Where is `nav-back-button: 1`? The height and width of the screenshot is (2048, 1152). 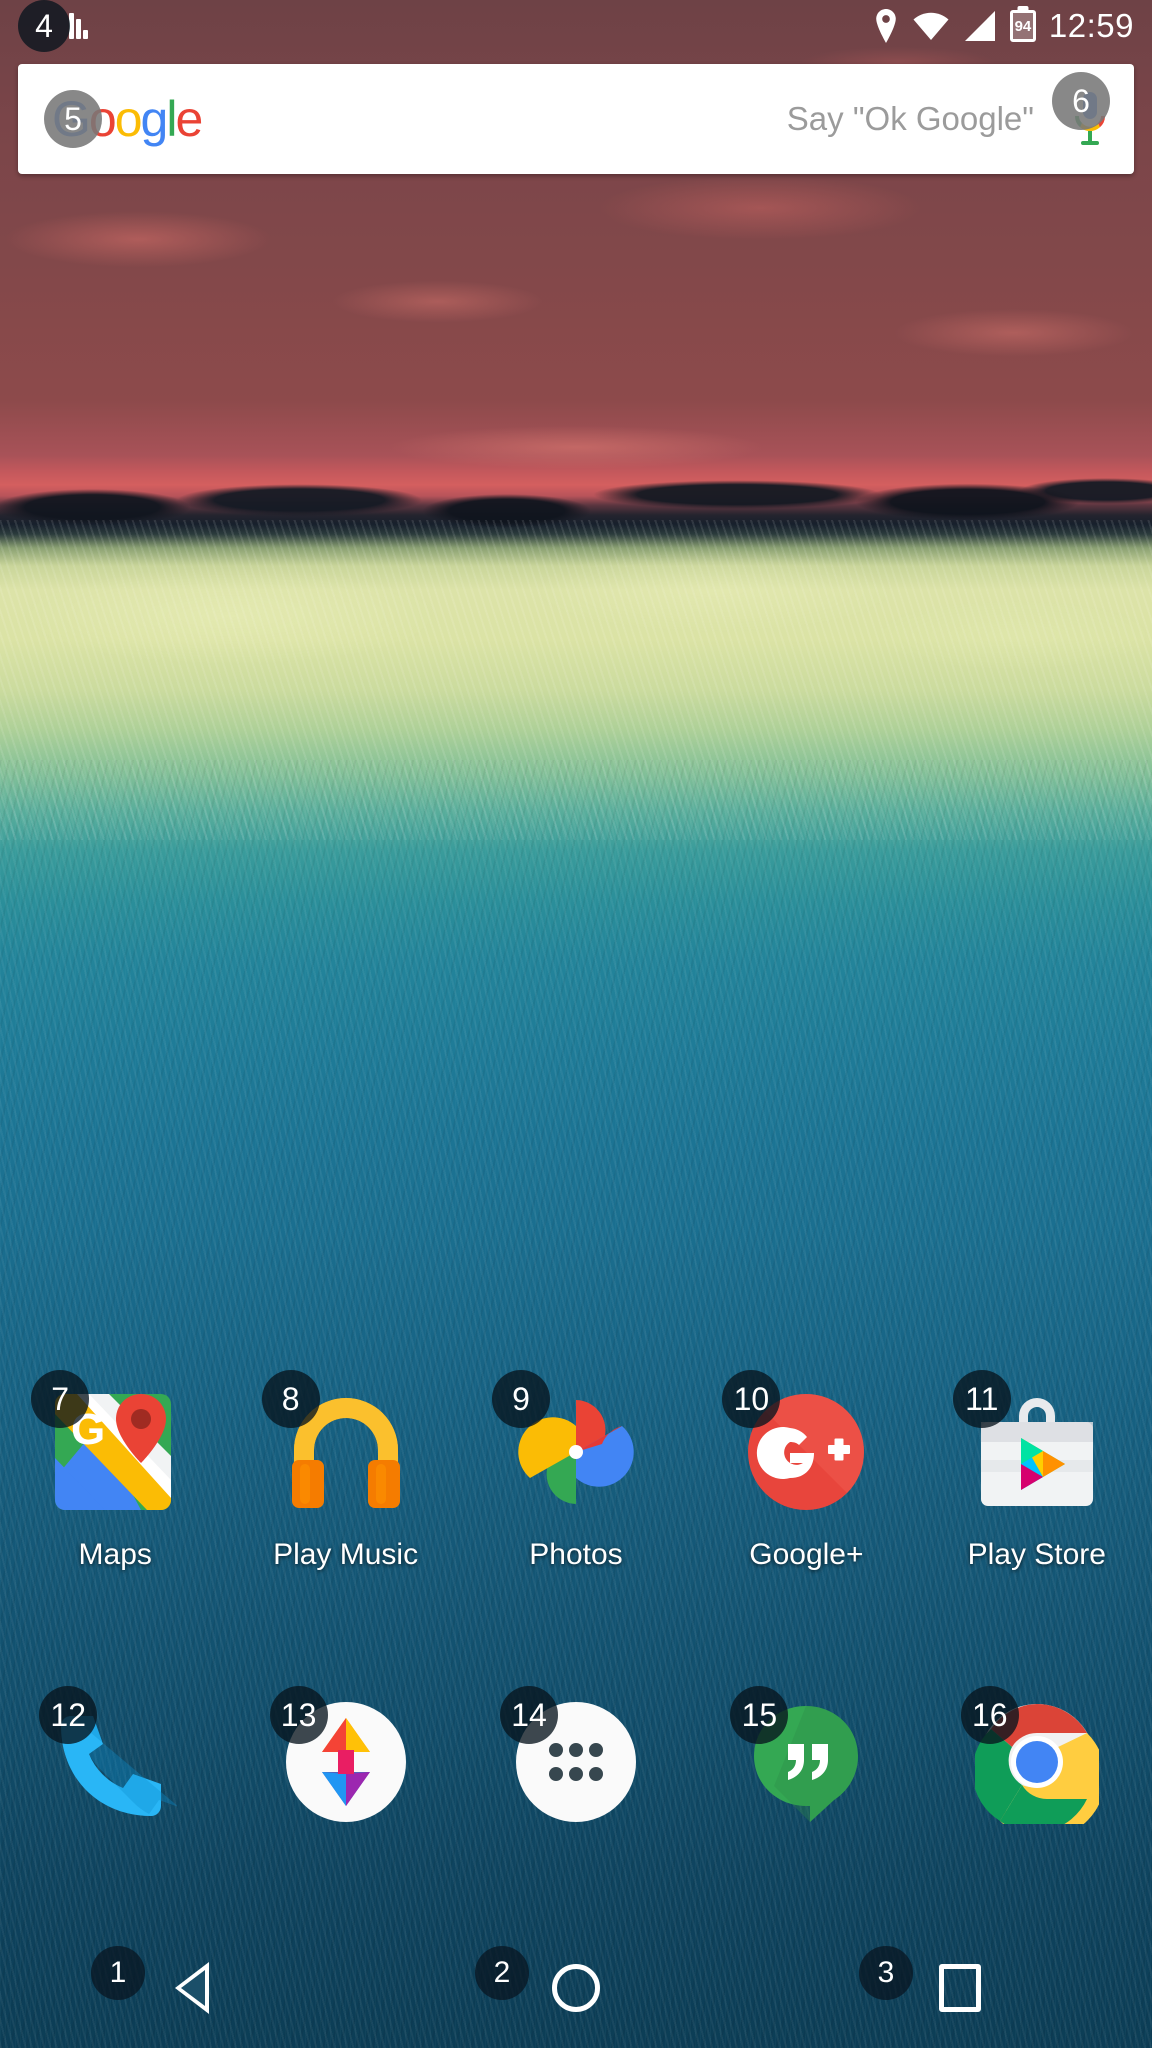
nav-back-button: 1 is located at coordinates (179, 1988).